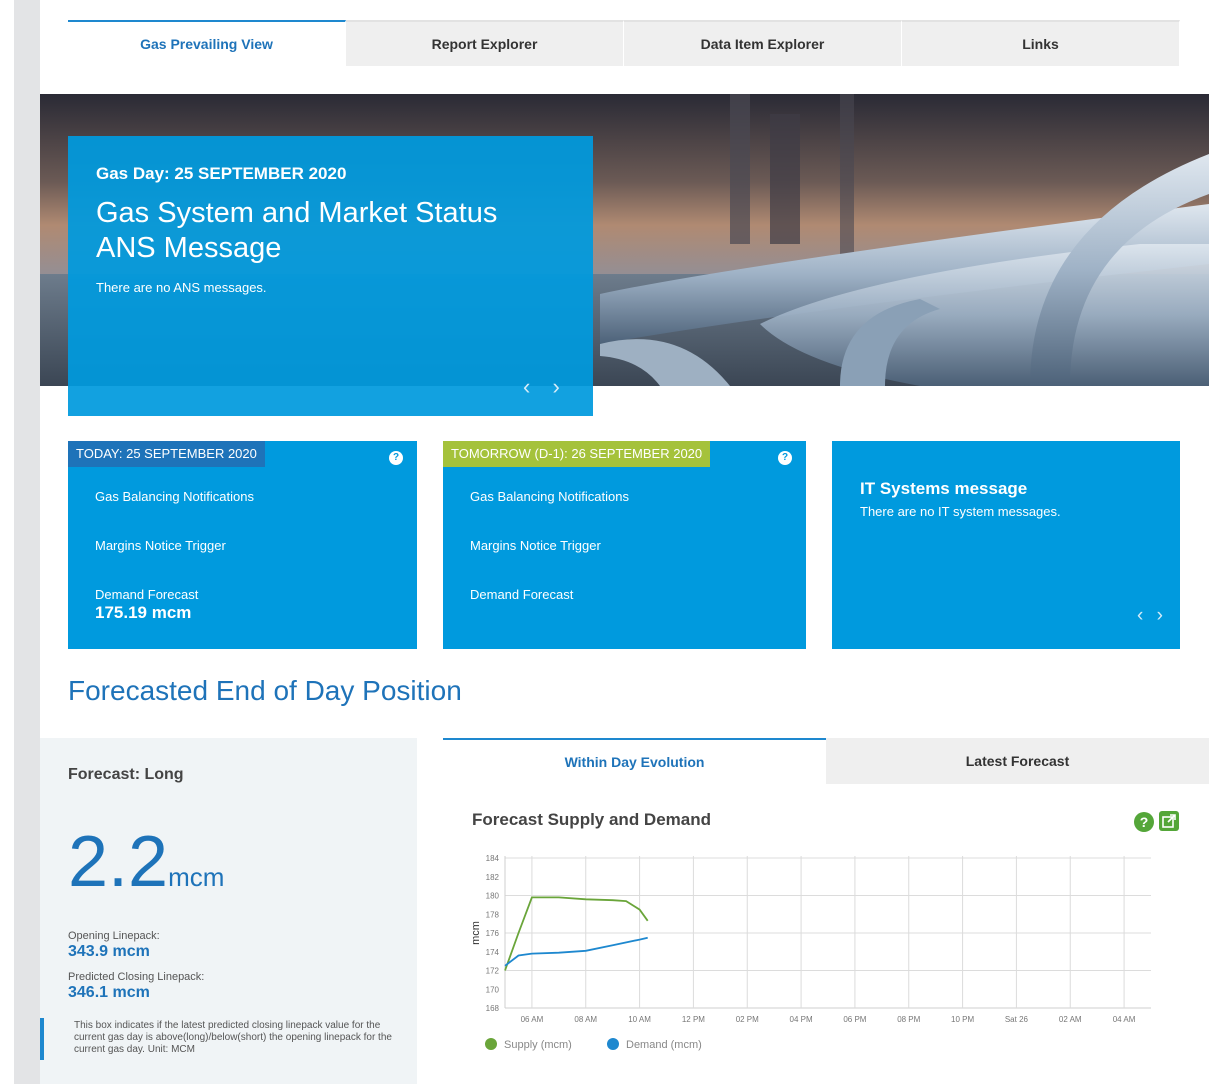 The image size is (1213, 1084). What do you see at coordinates (763, 43) in the screenshot?
I see `tab-data-item-explorer: Data Item Explorer` at bounding box center [763, 43].